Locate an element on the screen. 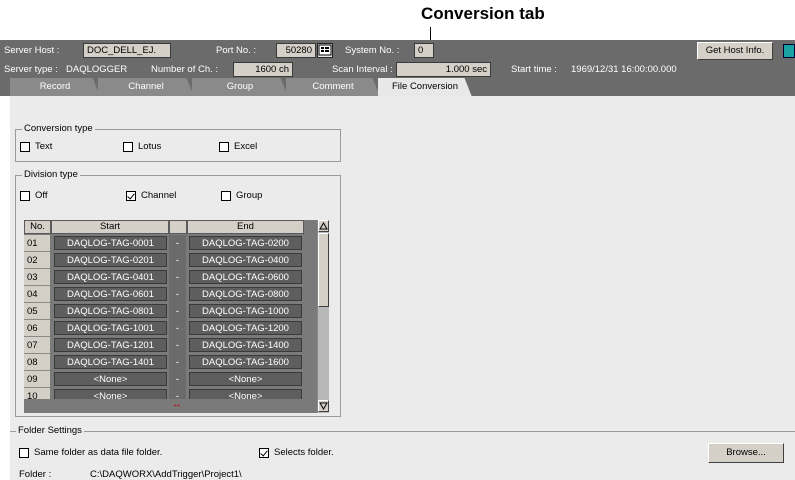 This screenshot has width=795, height=480. selects-folder-label: Selects folder. is located at coordinates (304, 452).